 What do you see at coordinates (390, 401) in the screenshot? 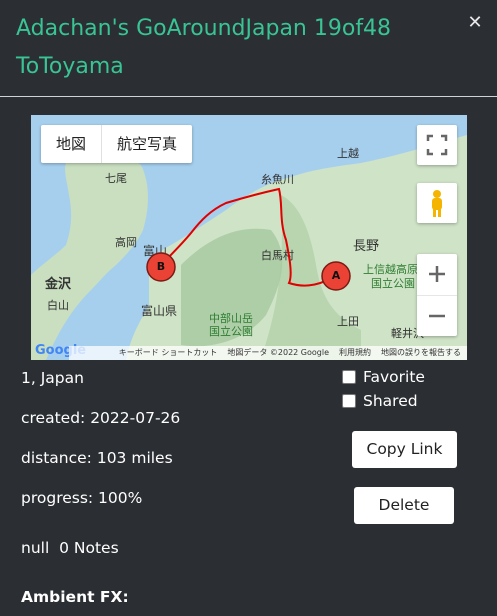
I see `shared-label: Shared` at bounding box center [390, 401].